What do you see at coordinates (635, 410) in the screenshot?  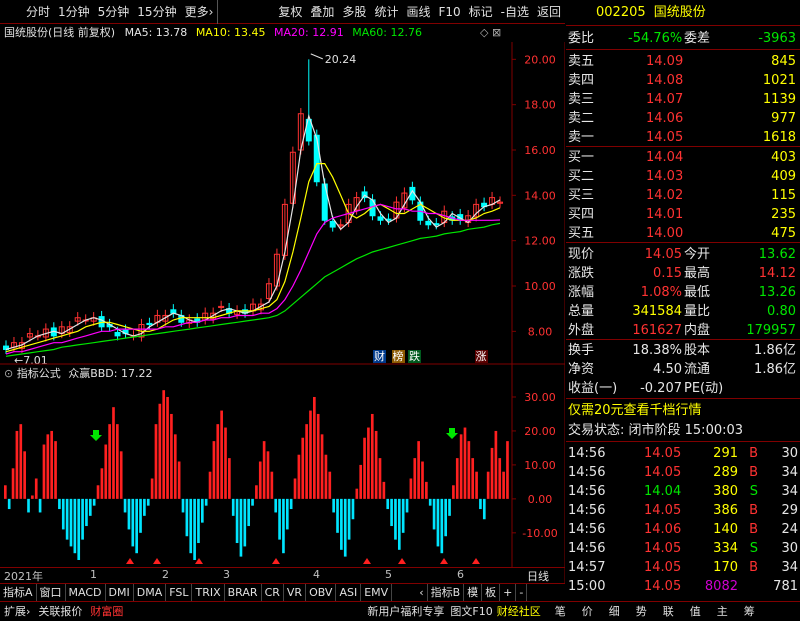 I see `promo-text: 仅需20元查看千档行情` at bounding box center [635, 410].